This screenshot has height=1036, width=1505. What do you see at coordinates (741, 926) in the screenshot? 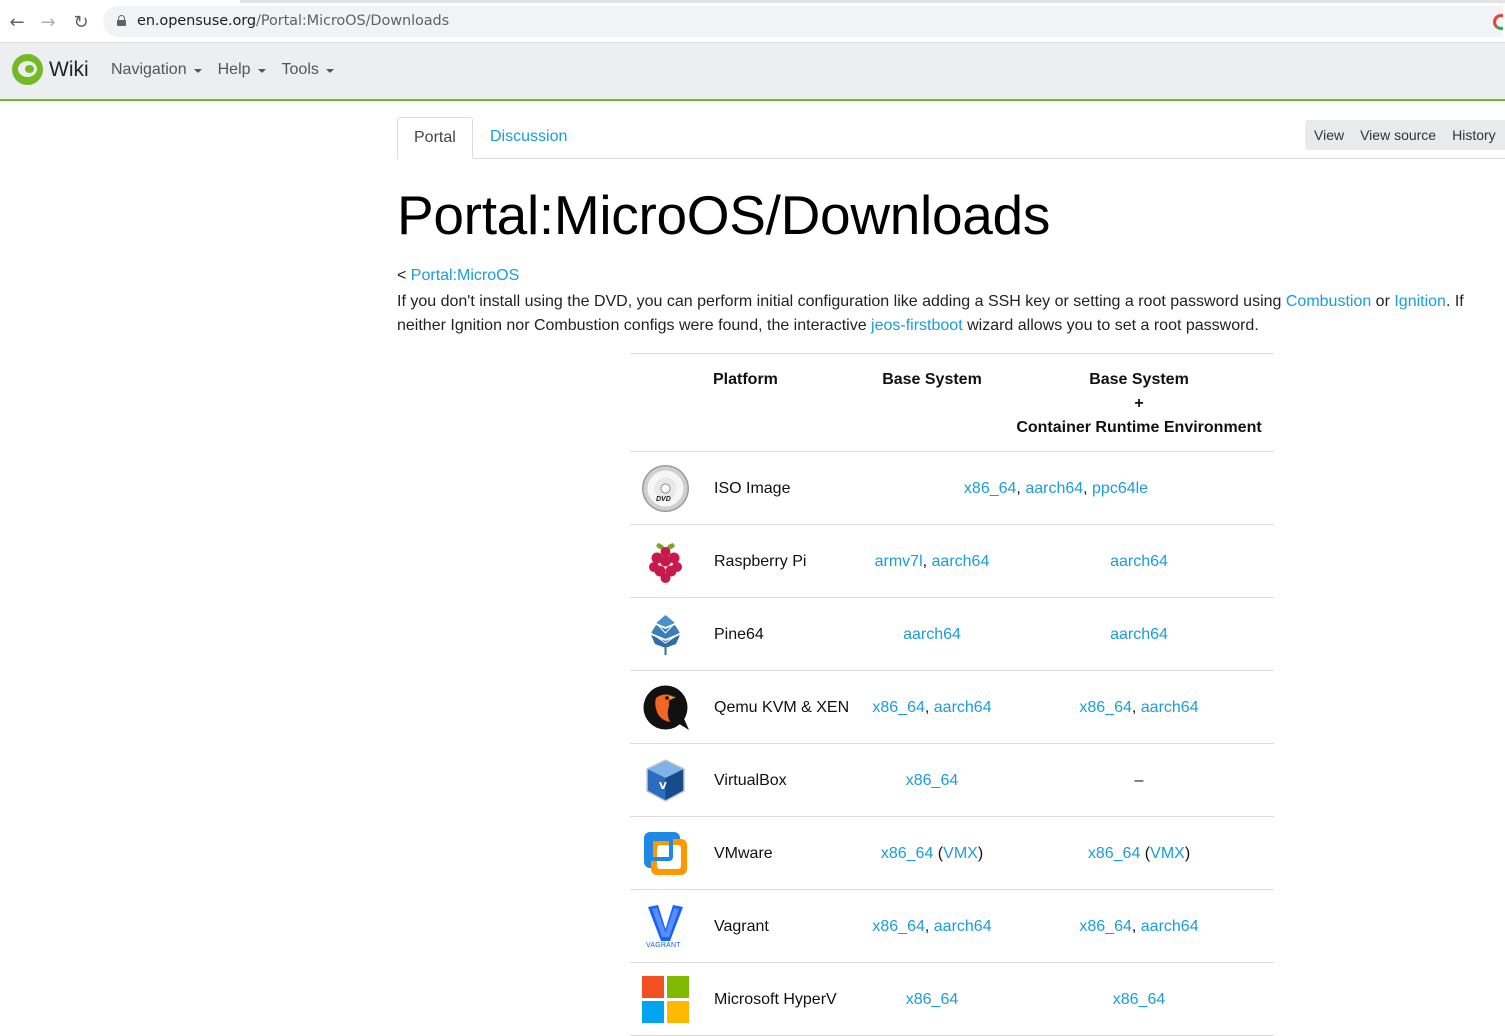
I see `platform-name: Vagrant` at bounding box center [741, 926].